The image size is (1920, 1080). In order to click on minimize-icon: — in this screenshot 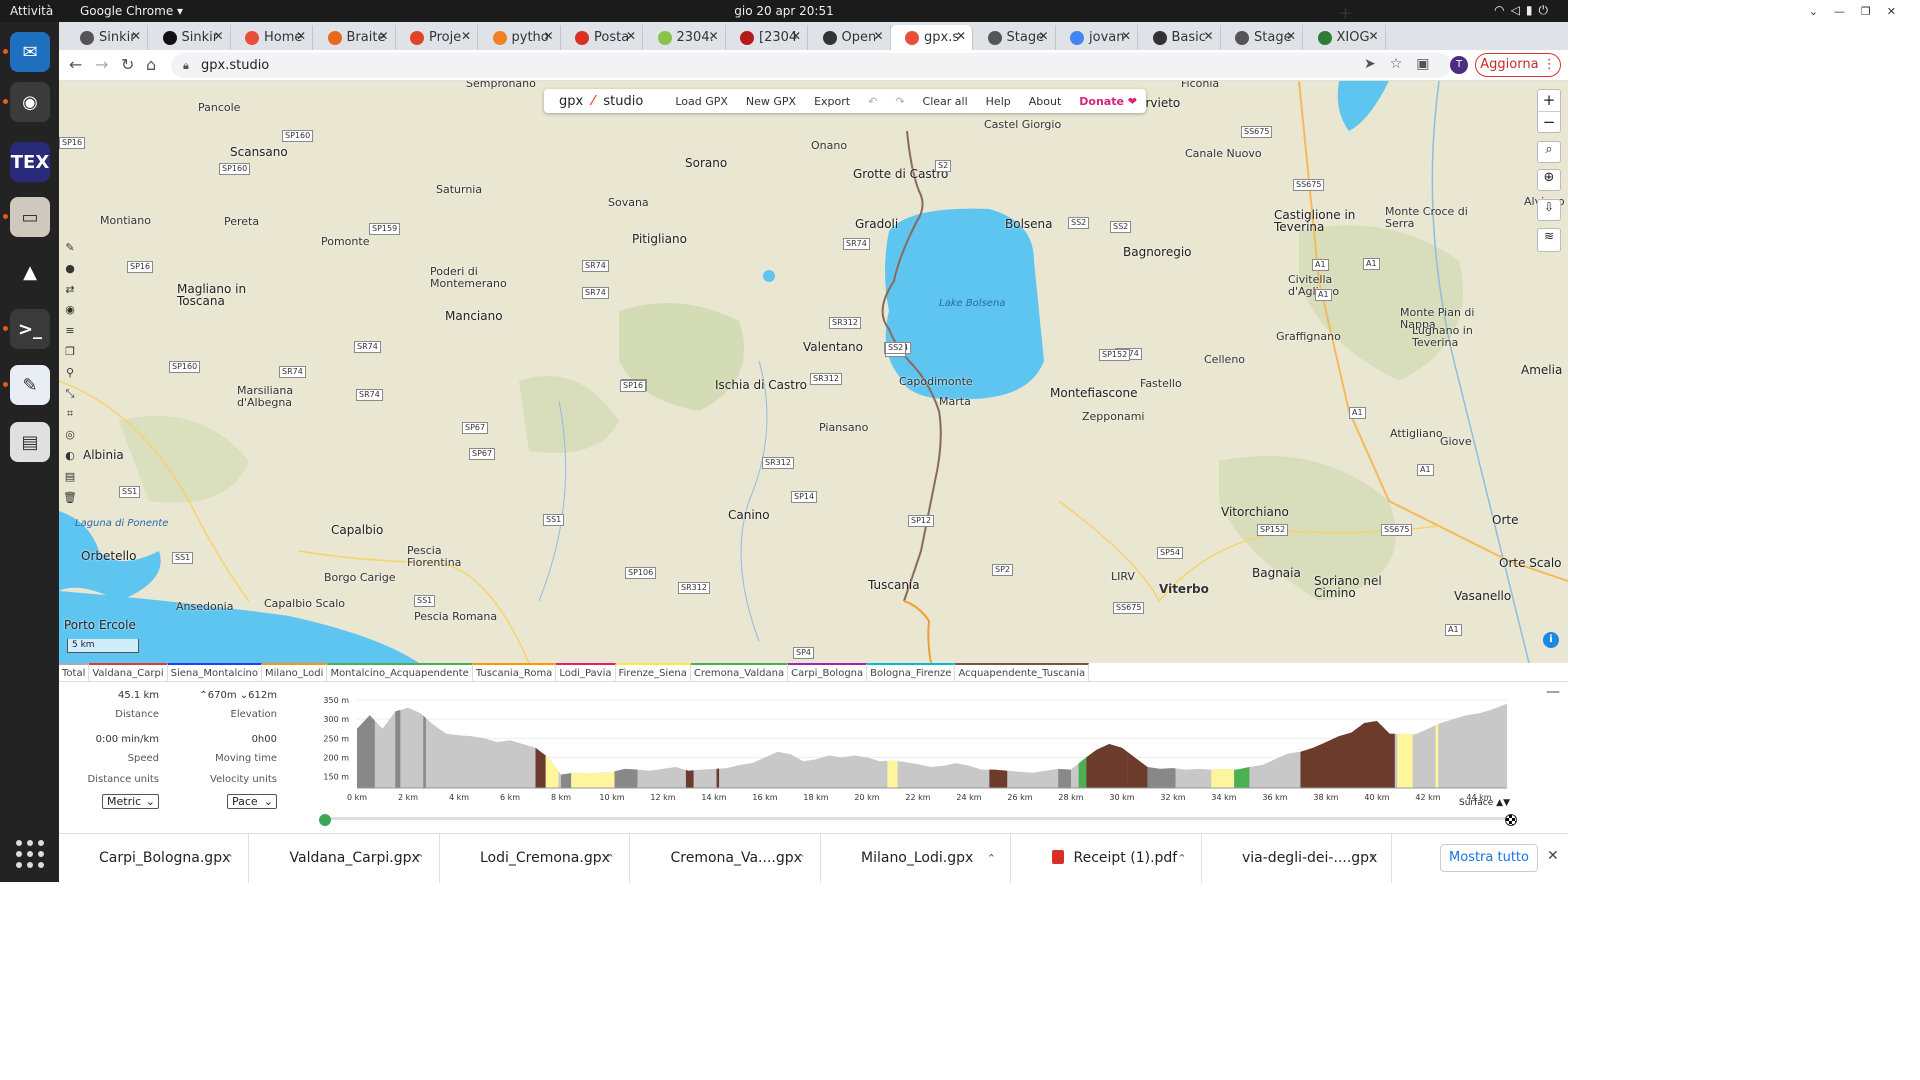, I will do `click(1847, 11)`.